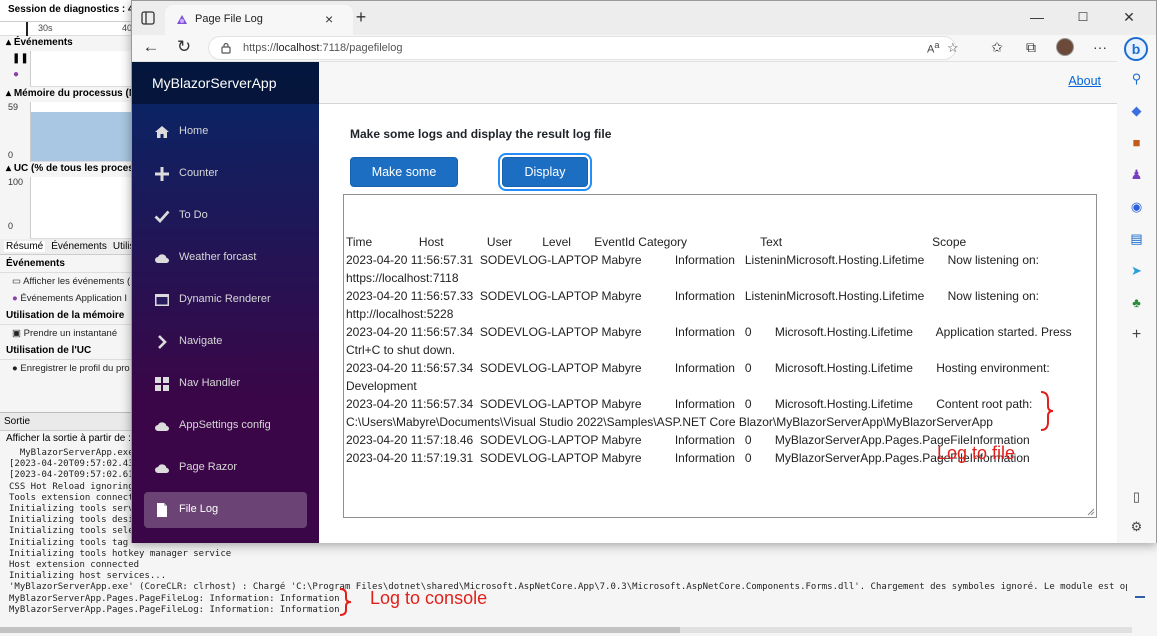  I want to click on resize-handle-icon, so click(1091, 512).